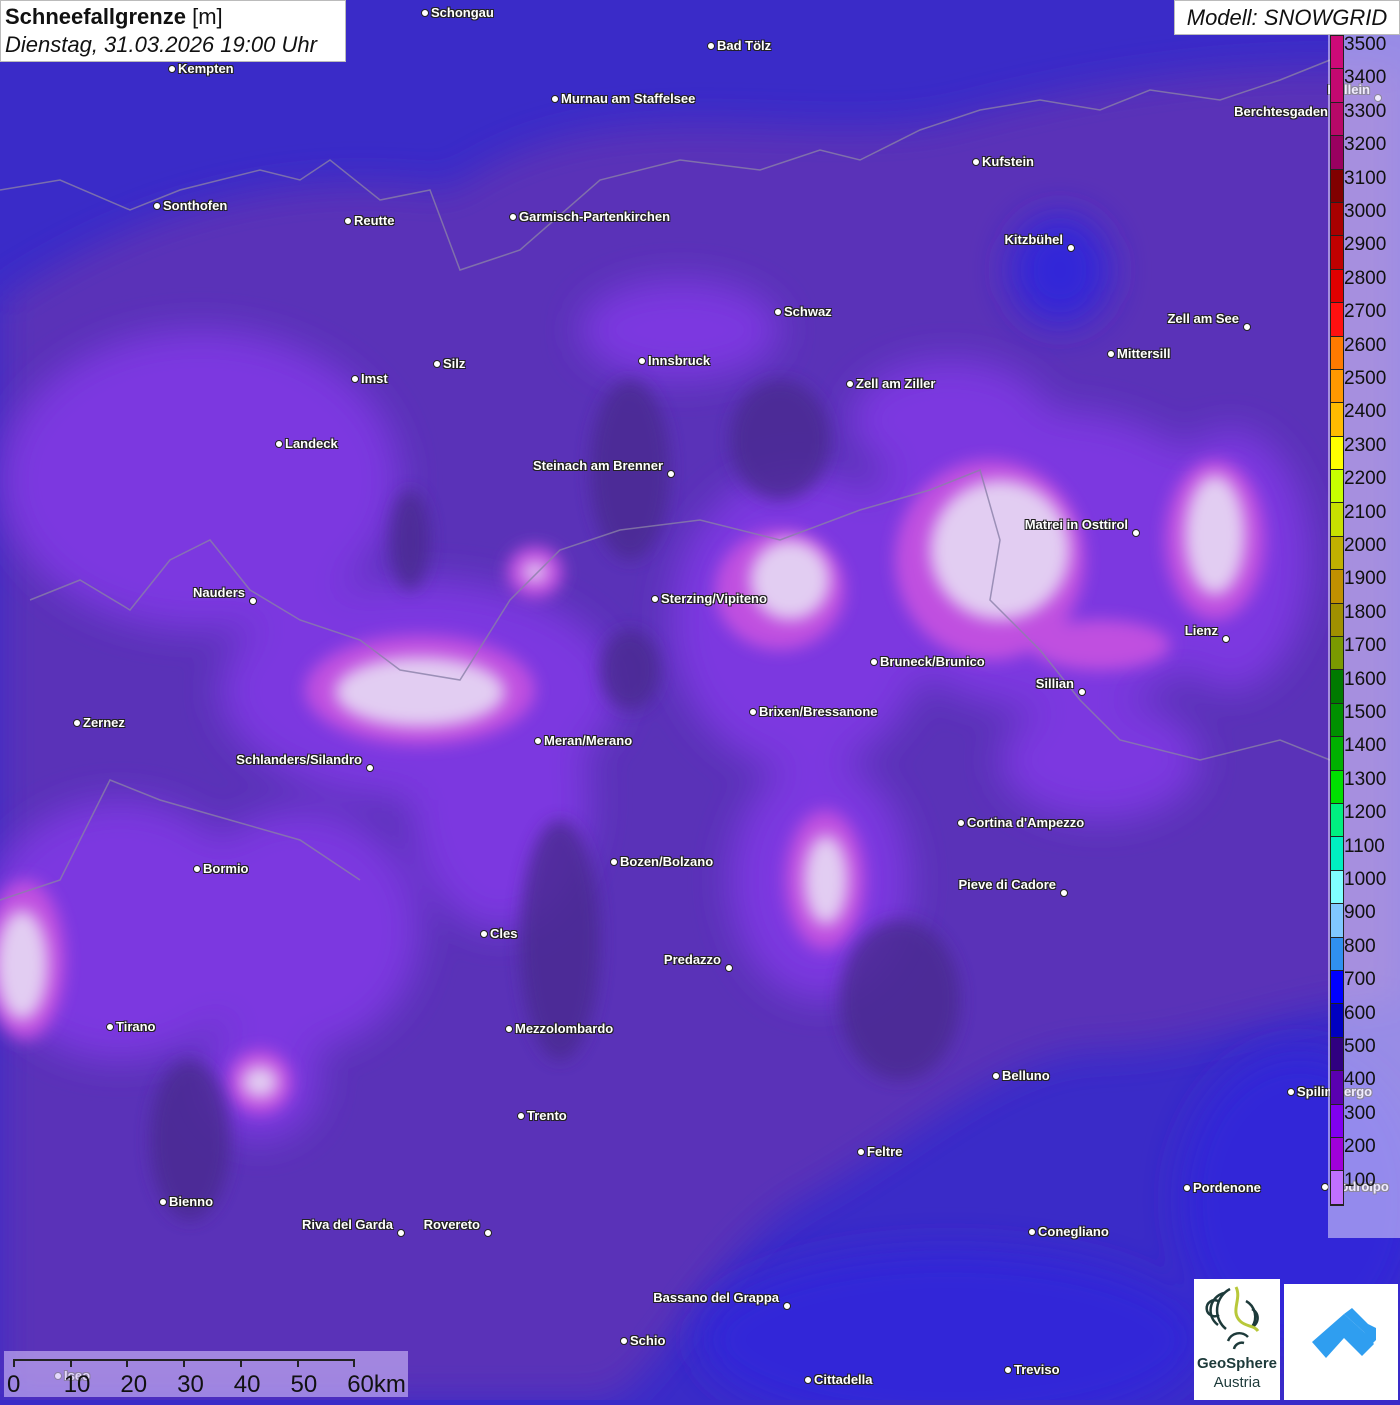 Image resolution: width=1400 pixels, height=1405 pixels. What do you see at coordinates (226, 868) in the screenshot?
I see `city-label: Bormio` at bounding box center [226, 868].